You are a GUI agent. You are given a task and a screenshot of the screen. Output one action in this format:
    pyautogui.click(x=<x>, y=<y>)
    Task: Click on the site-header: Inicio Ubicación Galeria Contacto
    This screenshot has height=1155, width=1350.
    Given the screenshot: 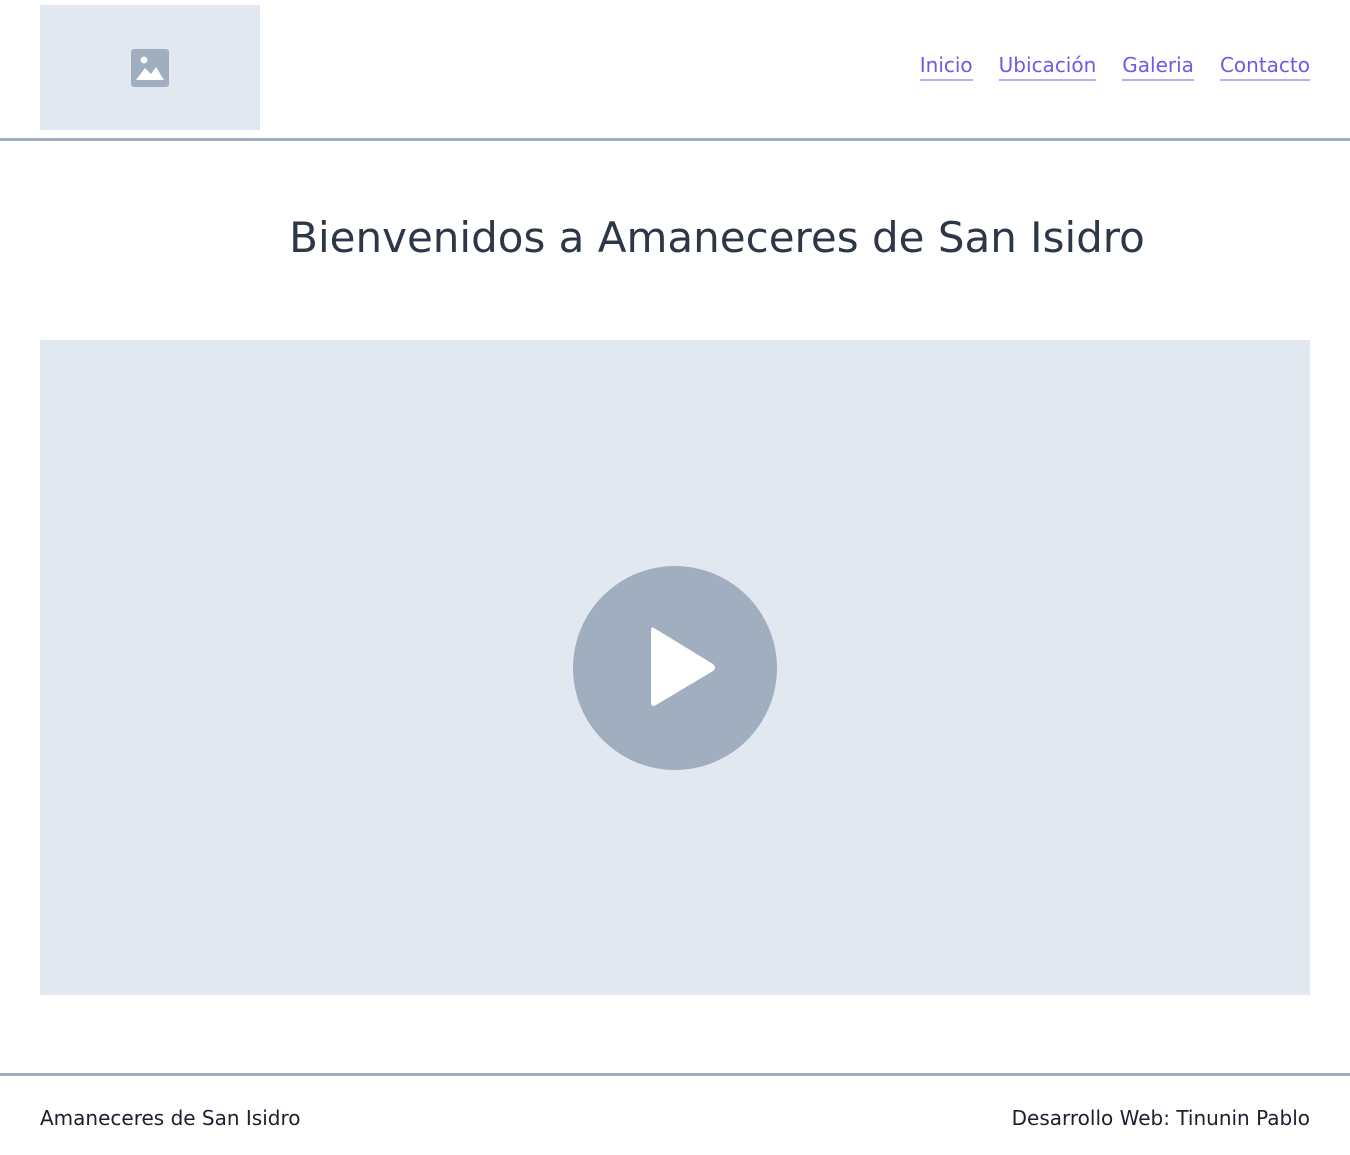 What is the action you would take?
    pyautogui.click(x=675, y=70)
    